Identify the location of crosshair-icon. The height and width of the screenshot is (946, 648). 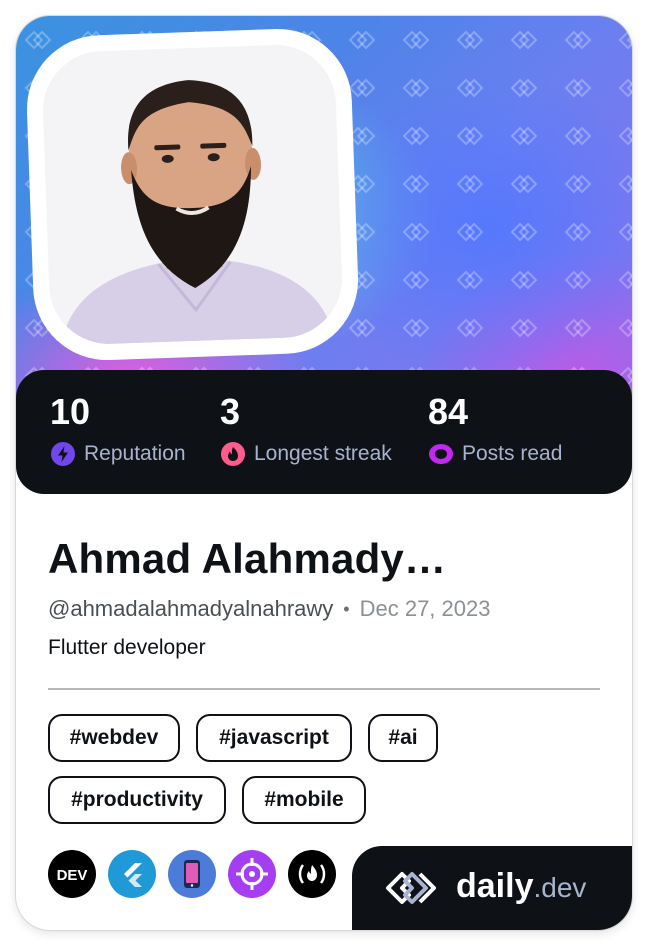
(252, 874).